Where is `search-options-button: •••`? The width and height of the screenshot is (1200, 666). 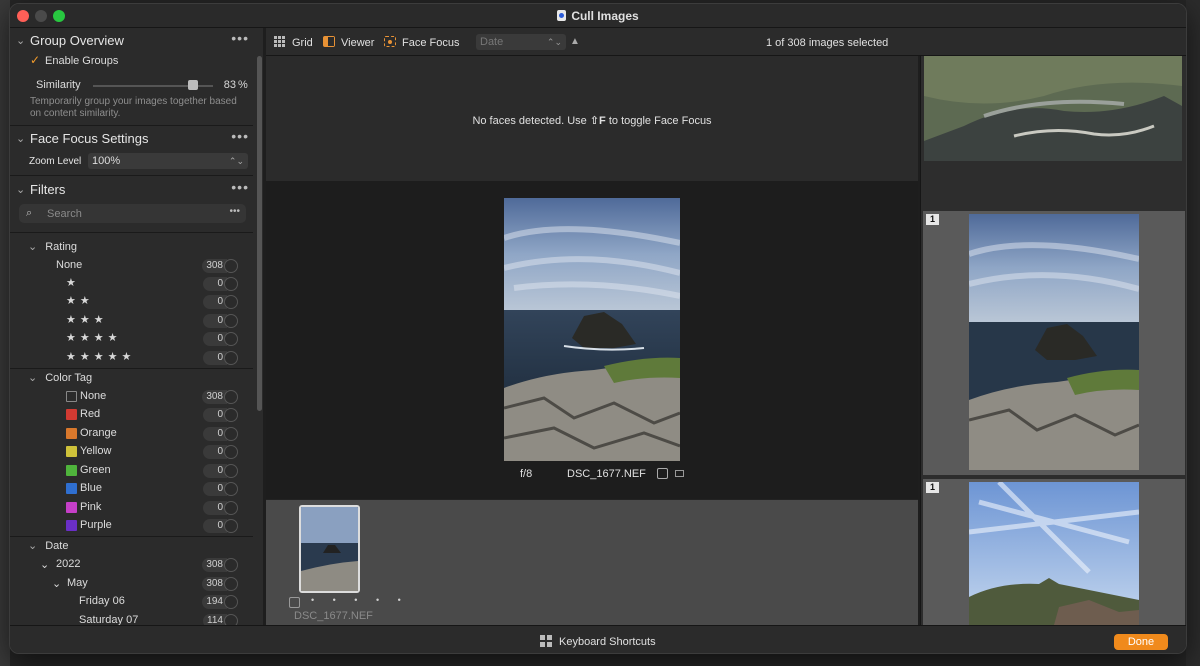
search-options-button: ••• is located at coordinates (234, 211).